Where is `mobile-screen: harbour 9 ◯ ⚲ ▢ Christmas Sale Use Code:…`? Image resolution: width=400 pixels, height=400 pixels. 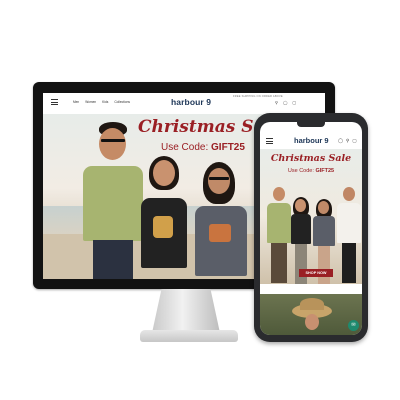
mobile-screen: harbour 9 ◯ ⚲ ▢ Christmas Sale Use Code:… is located at coordinates (311, 228).